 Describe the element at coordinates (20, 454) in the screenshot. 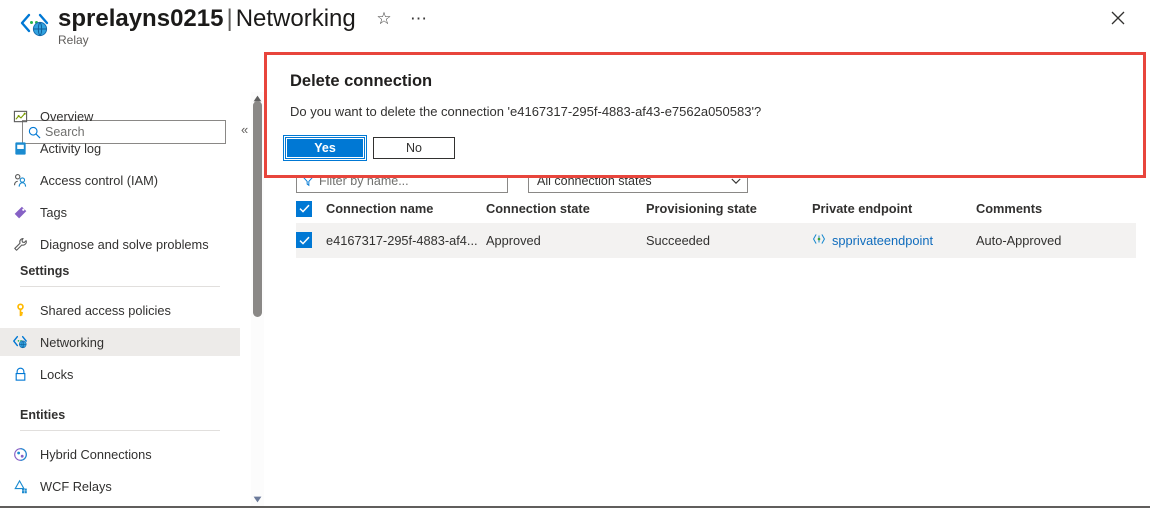

I see `hybrid-connections-icon` at that location.